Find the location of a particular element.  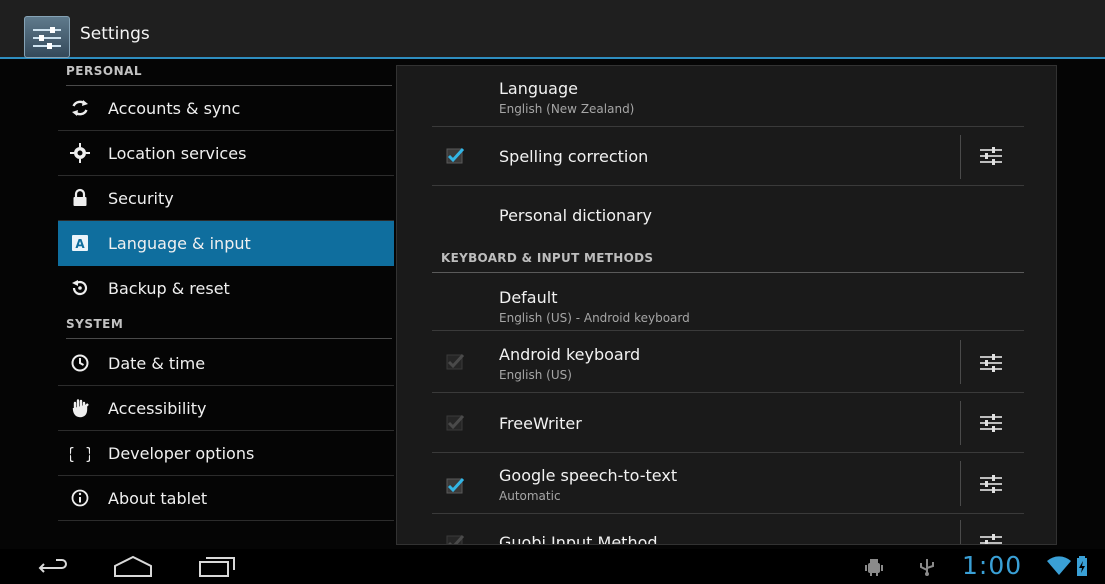

freewriter-checkbox is located at coordinates (455, 423).